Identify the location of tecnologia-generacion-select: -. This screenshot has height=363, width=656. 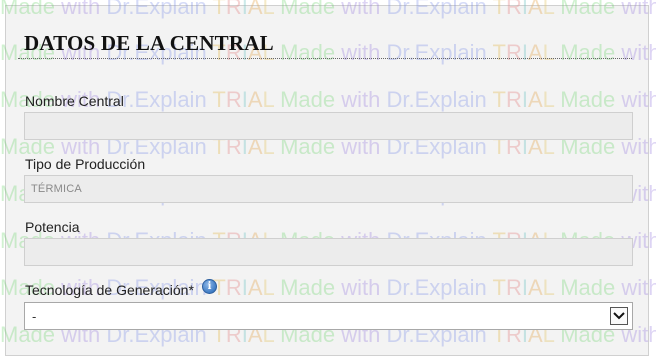
(328, 316).